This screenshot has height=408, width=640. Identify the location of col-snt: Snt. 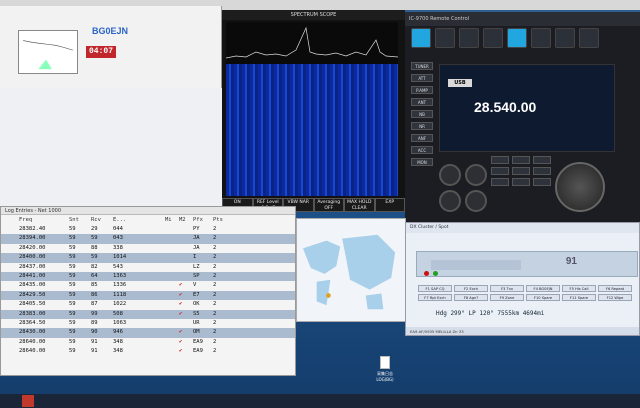
(80, 220).